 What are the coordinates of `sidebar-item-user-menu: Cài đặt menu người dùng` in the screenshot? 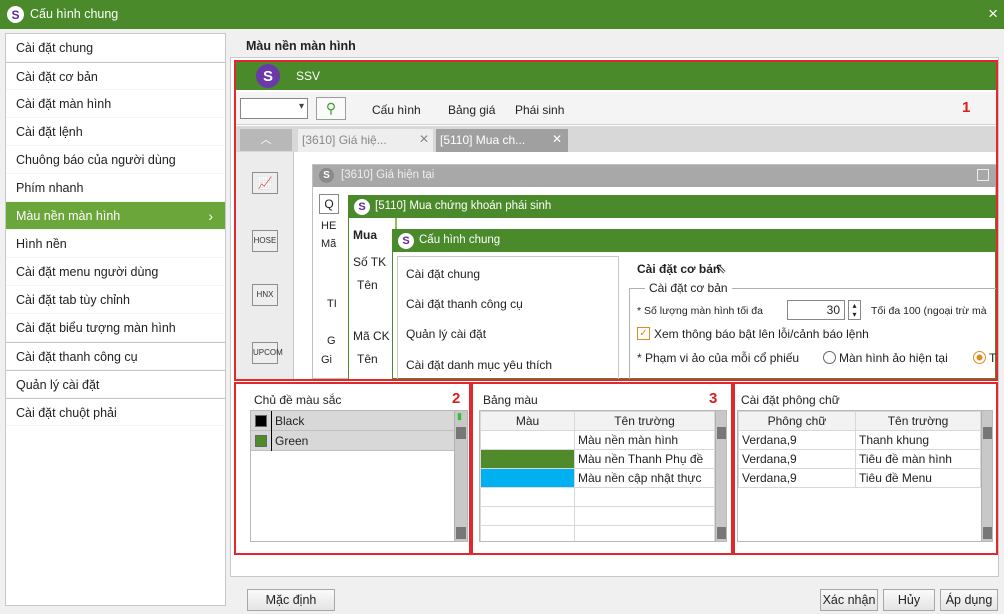 It's located at (115, 272).